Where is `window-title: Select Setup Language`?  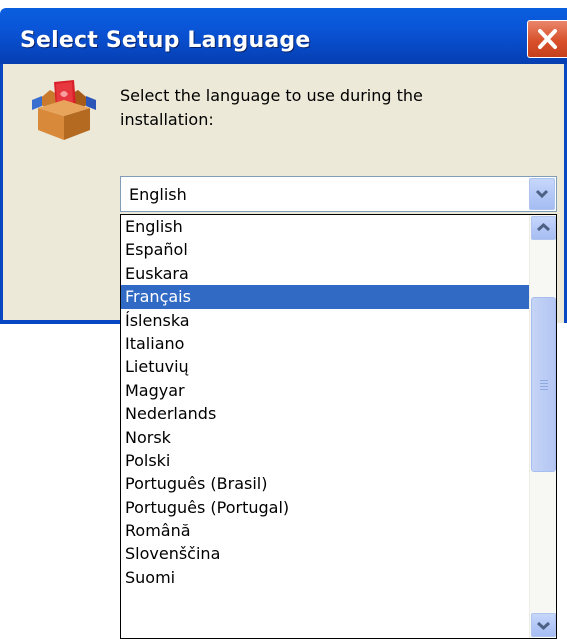 window-title: Select Setup Language is located at coordinates (165, 40).